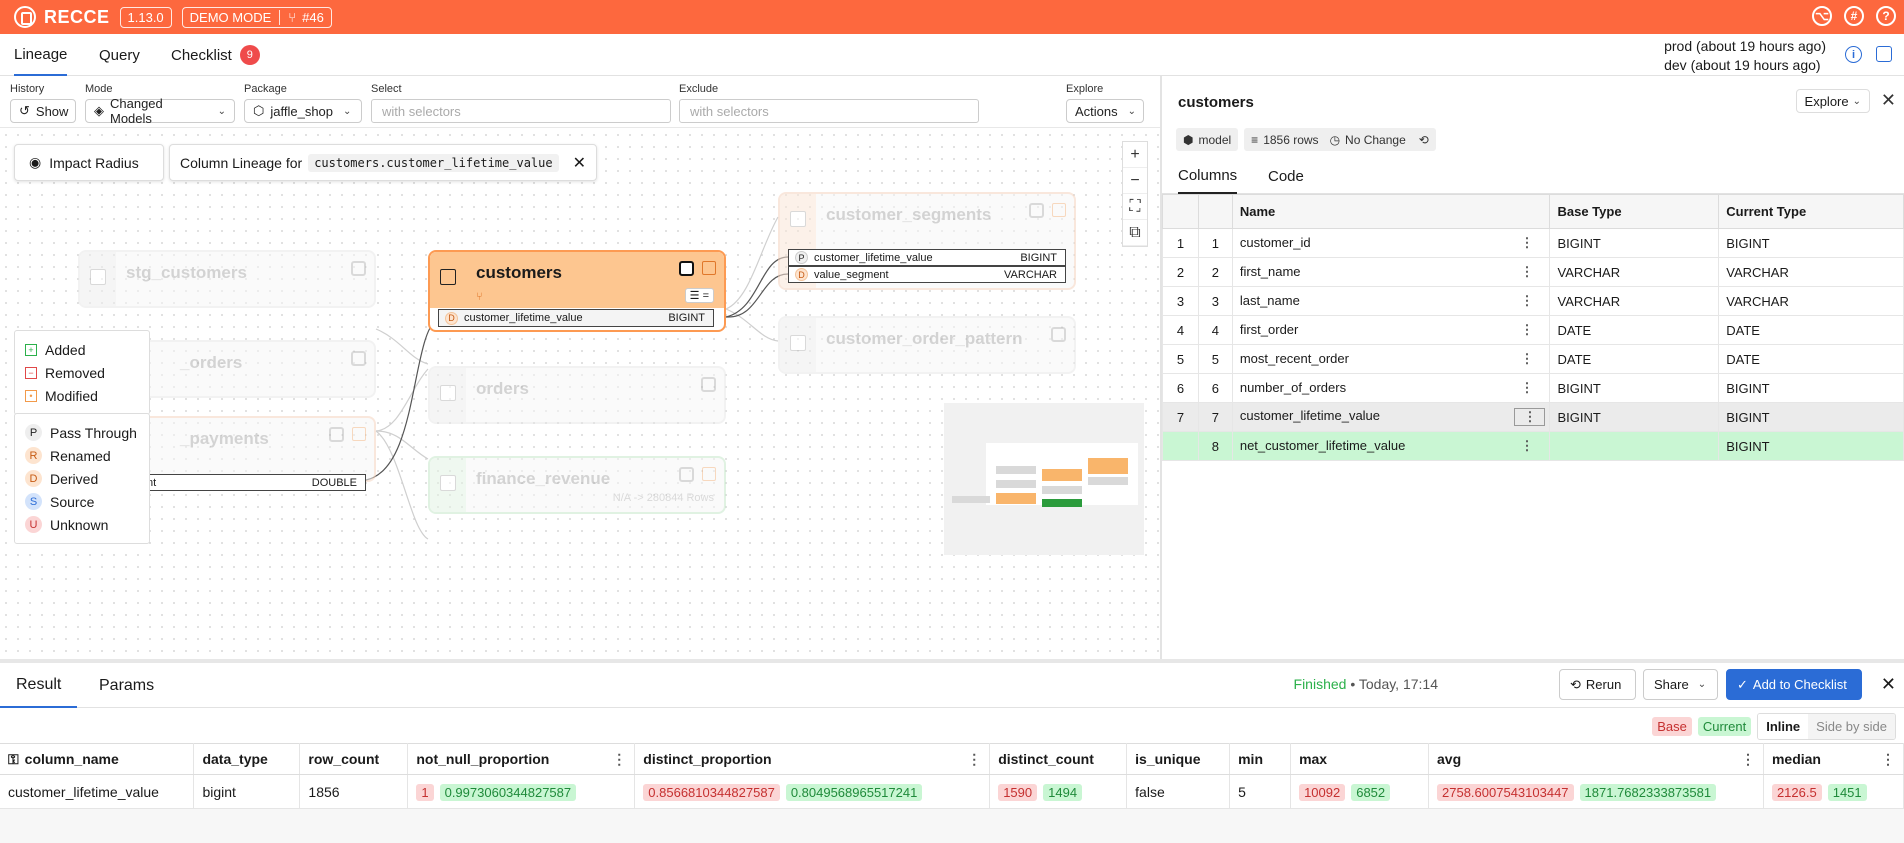  What do you see at coordinates (1215, 243) in the screenshot?
I see `current-index: 1` at bounding box center [1215, 243].